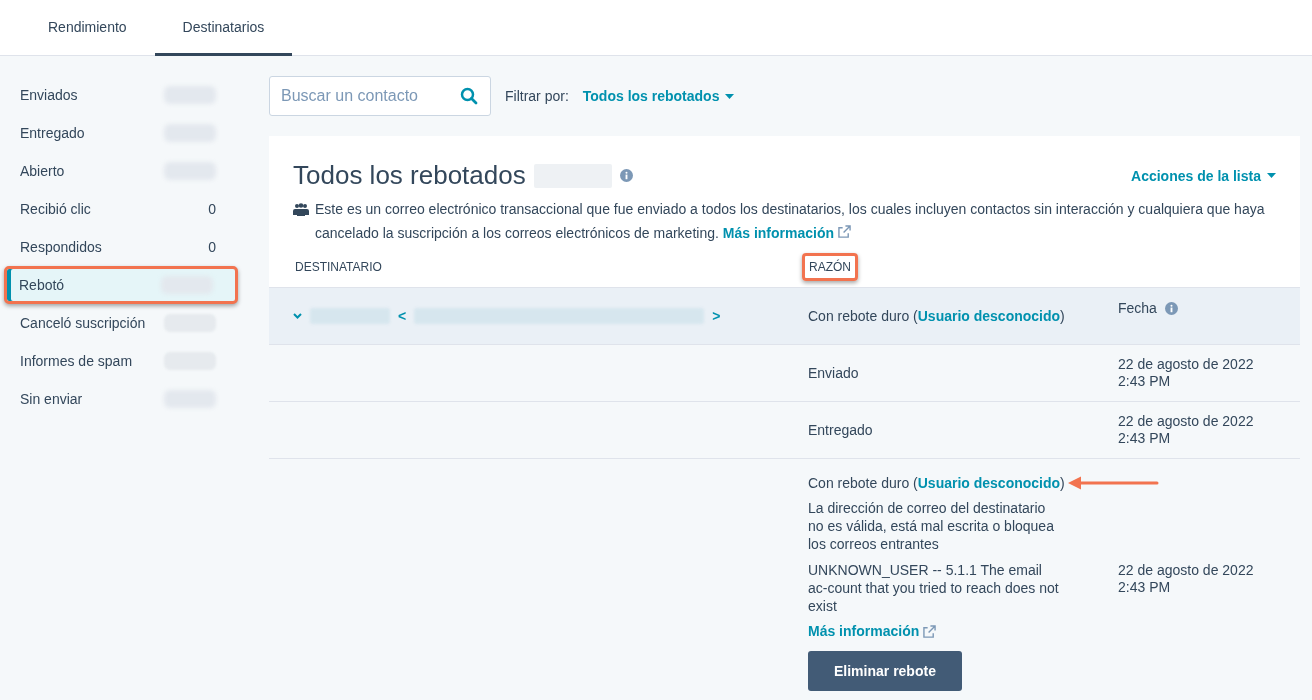  I want to click on list-actions-dropdown: Acciones de la lista, so click(1203, 175).